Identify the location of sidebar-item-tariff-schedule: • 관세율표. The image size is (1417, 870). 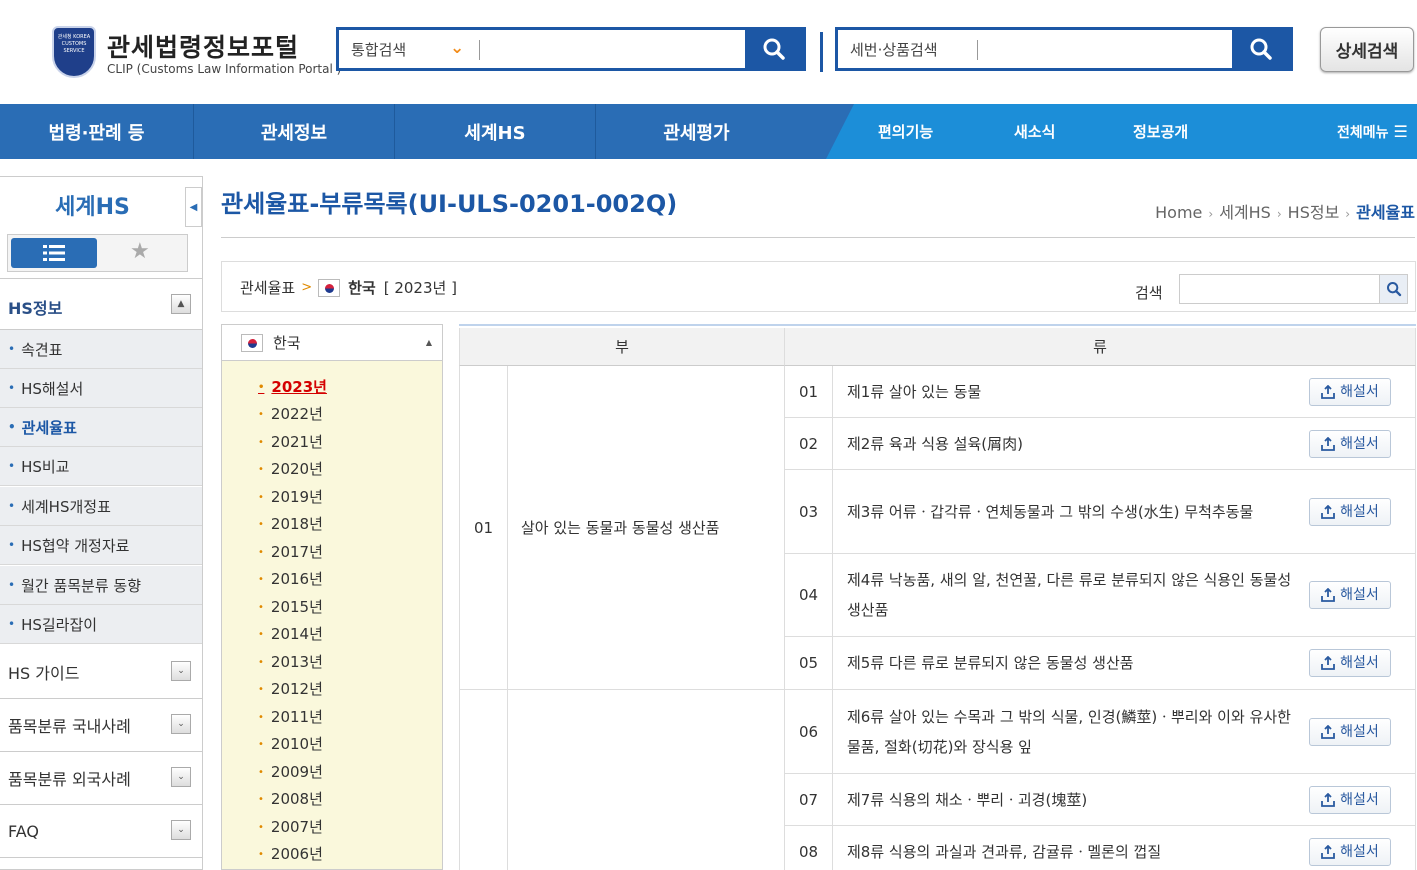
(101, 427).